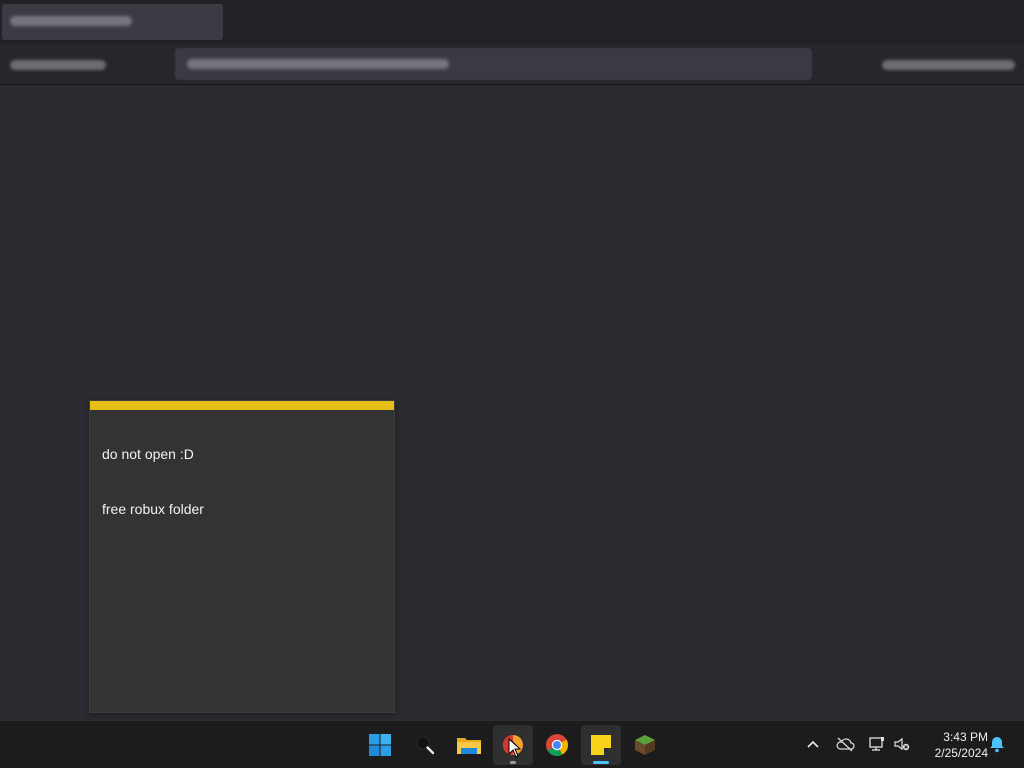  I want to click on folder-icon, so click(469, 746).